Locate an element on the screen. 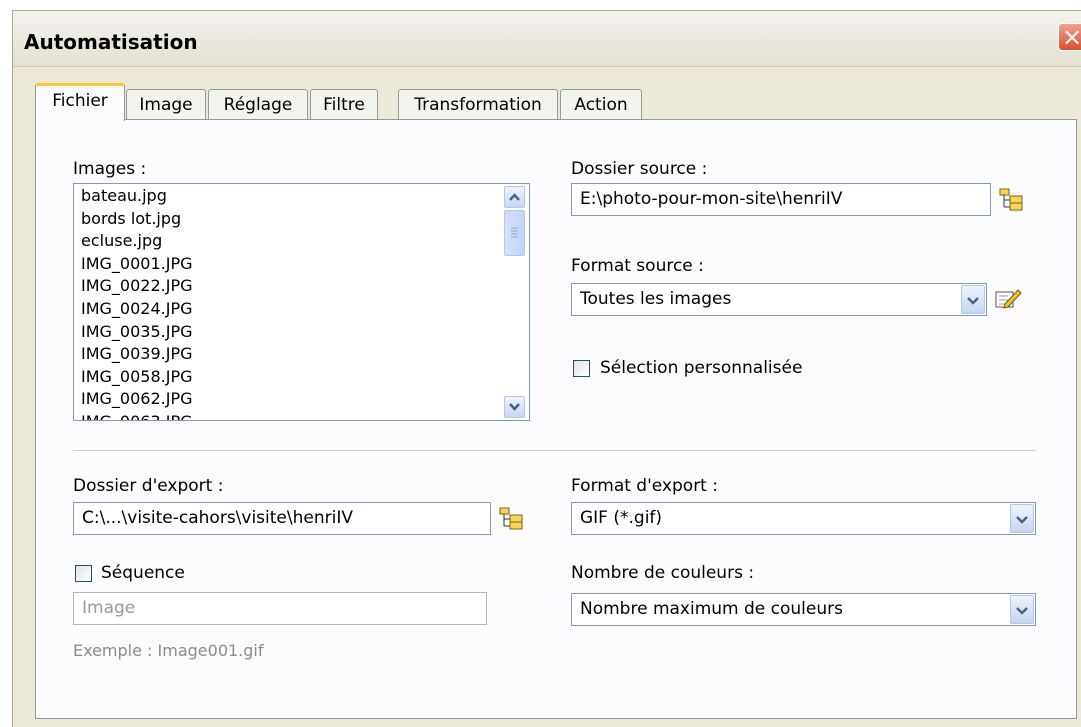 The width and height of the screenshot is (1081, 727). source-format-select: Toutes les images is located at coordinates (779, 299).